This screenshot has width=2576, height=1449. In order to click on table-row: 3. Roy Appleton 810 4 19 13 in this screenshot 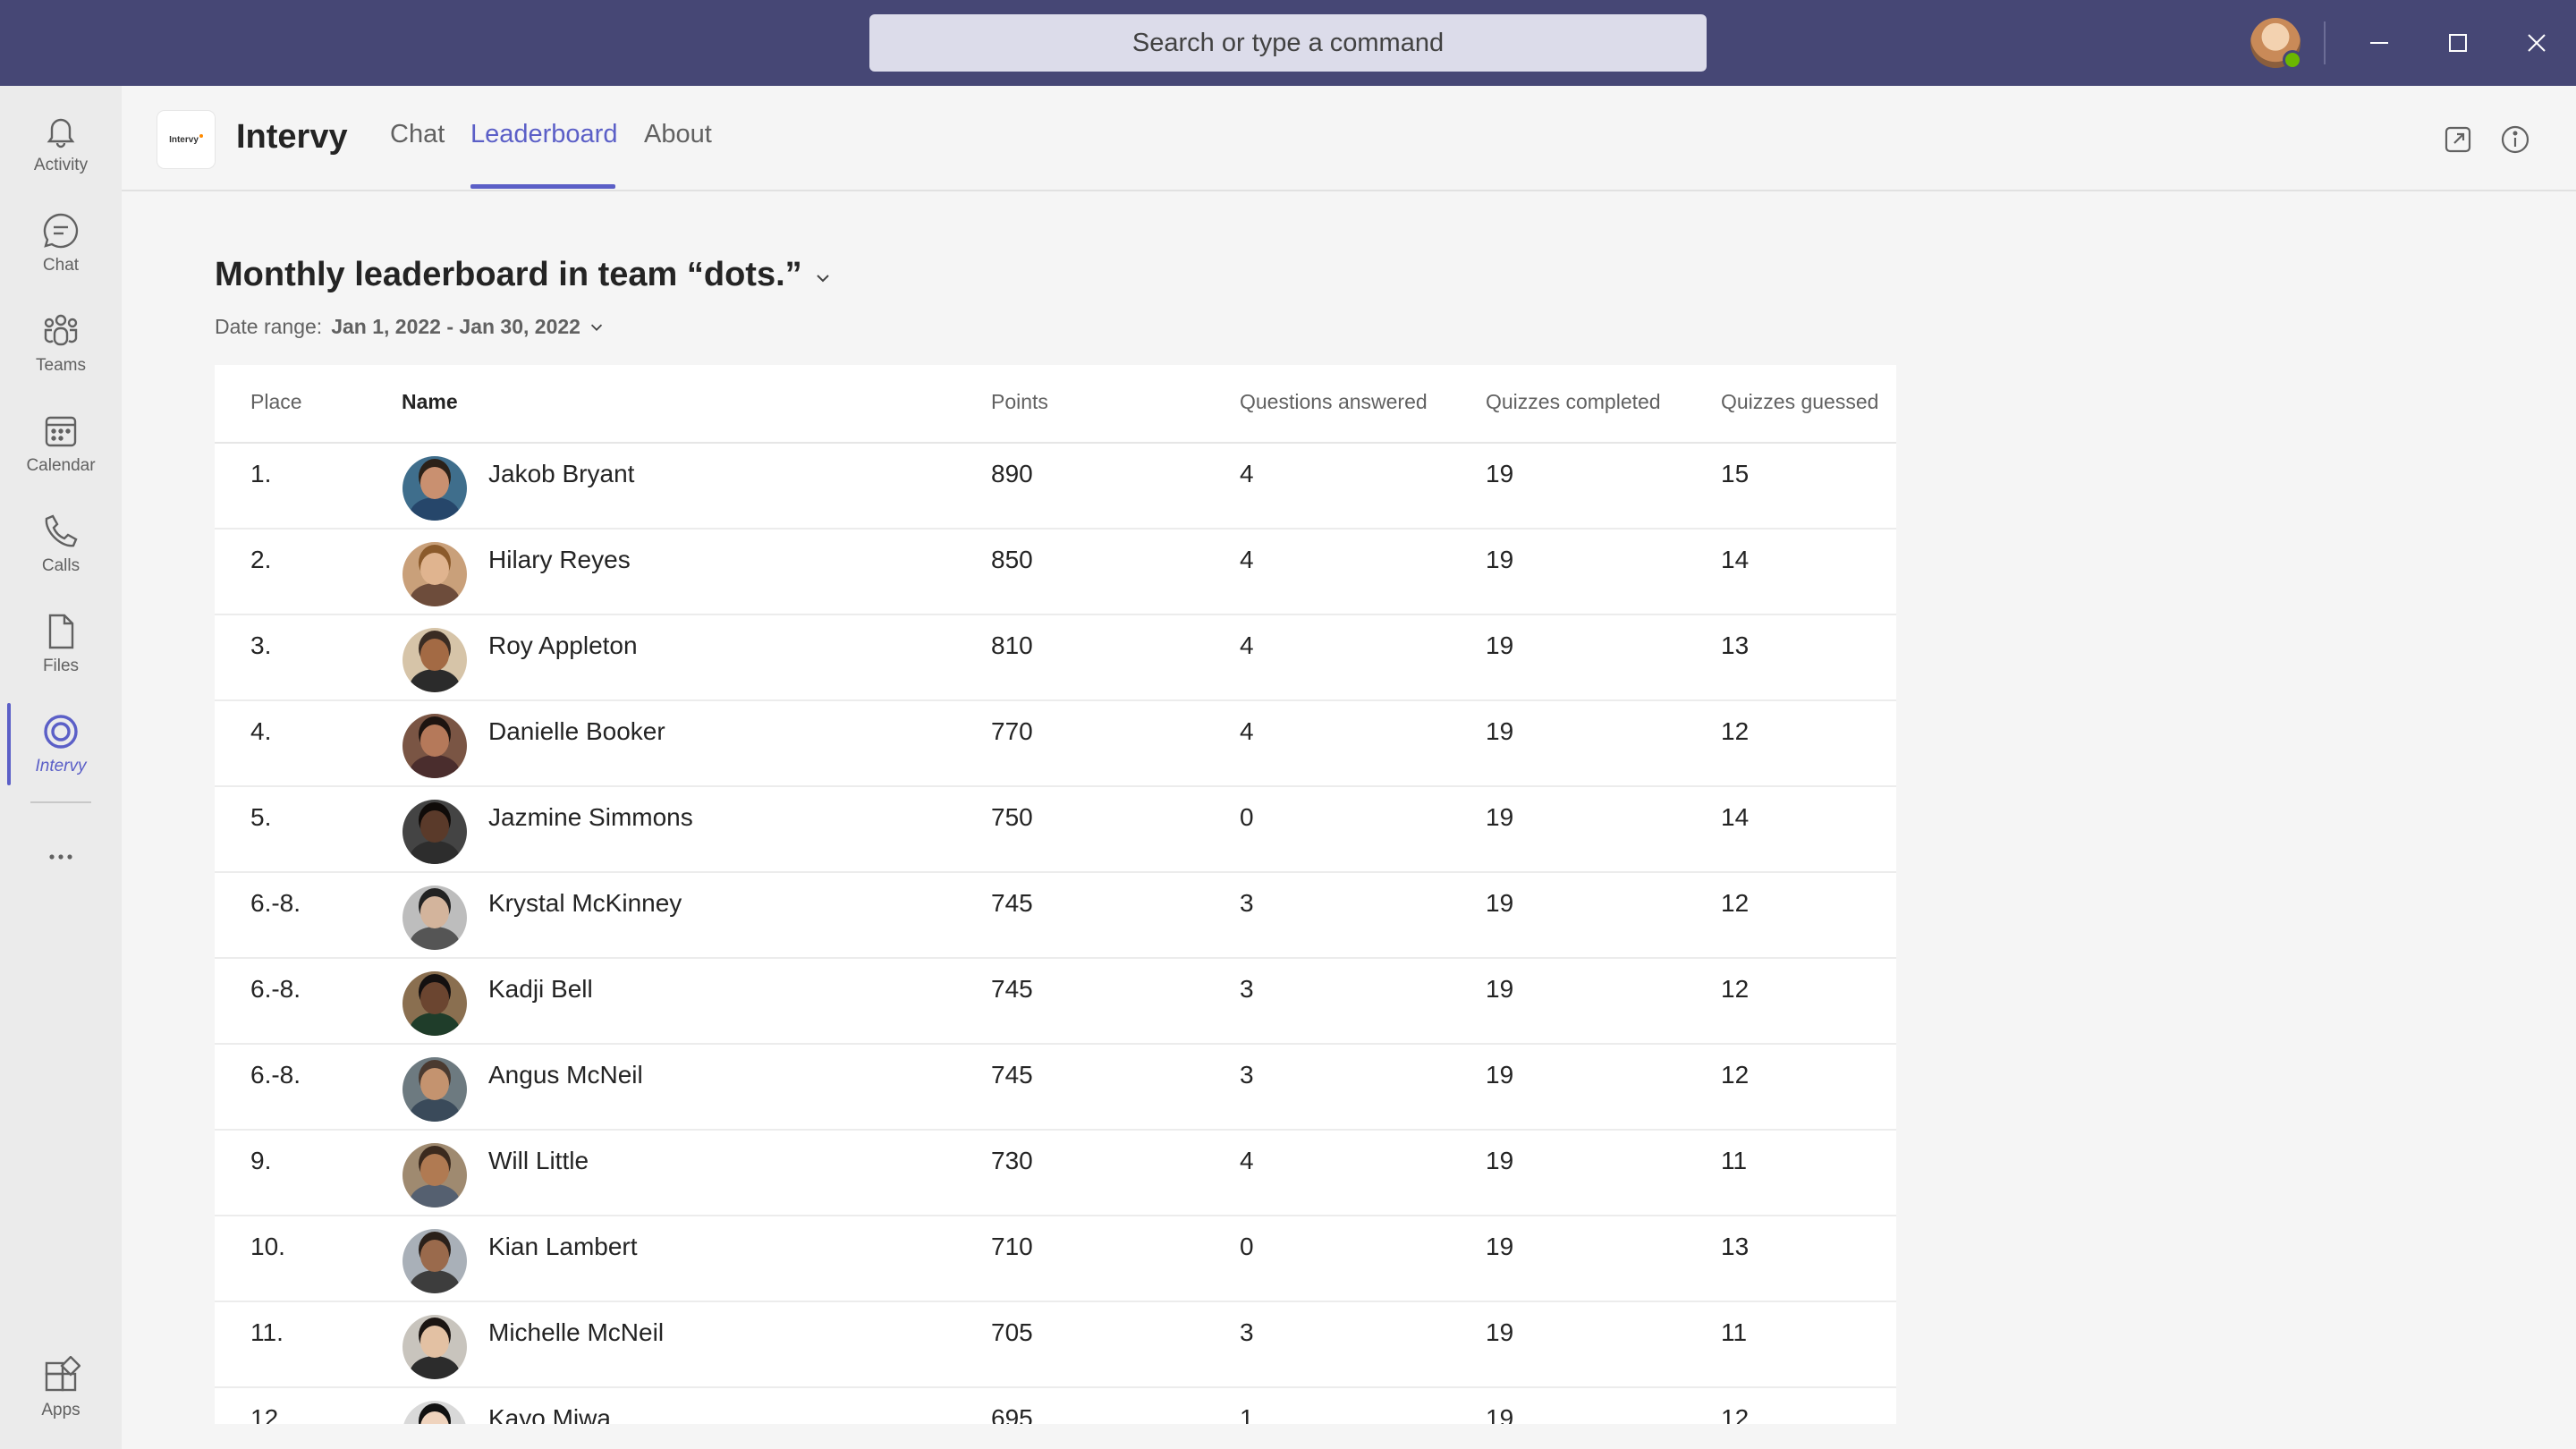, I will do `click(1055, 658)`.